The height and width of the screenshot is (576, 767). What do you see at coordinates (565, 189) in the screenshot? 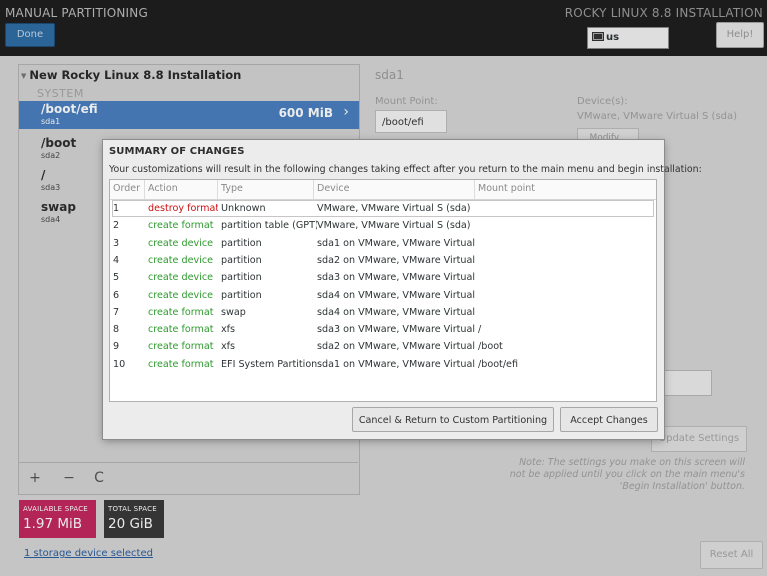
I see `column-header-mount-point: Mount point` at bounding box center [565, 189].